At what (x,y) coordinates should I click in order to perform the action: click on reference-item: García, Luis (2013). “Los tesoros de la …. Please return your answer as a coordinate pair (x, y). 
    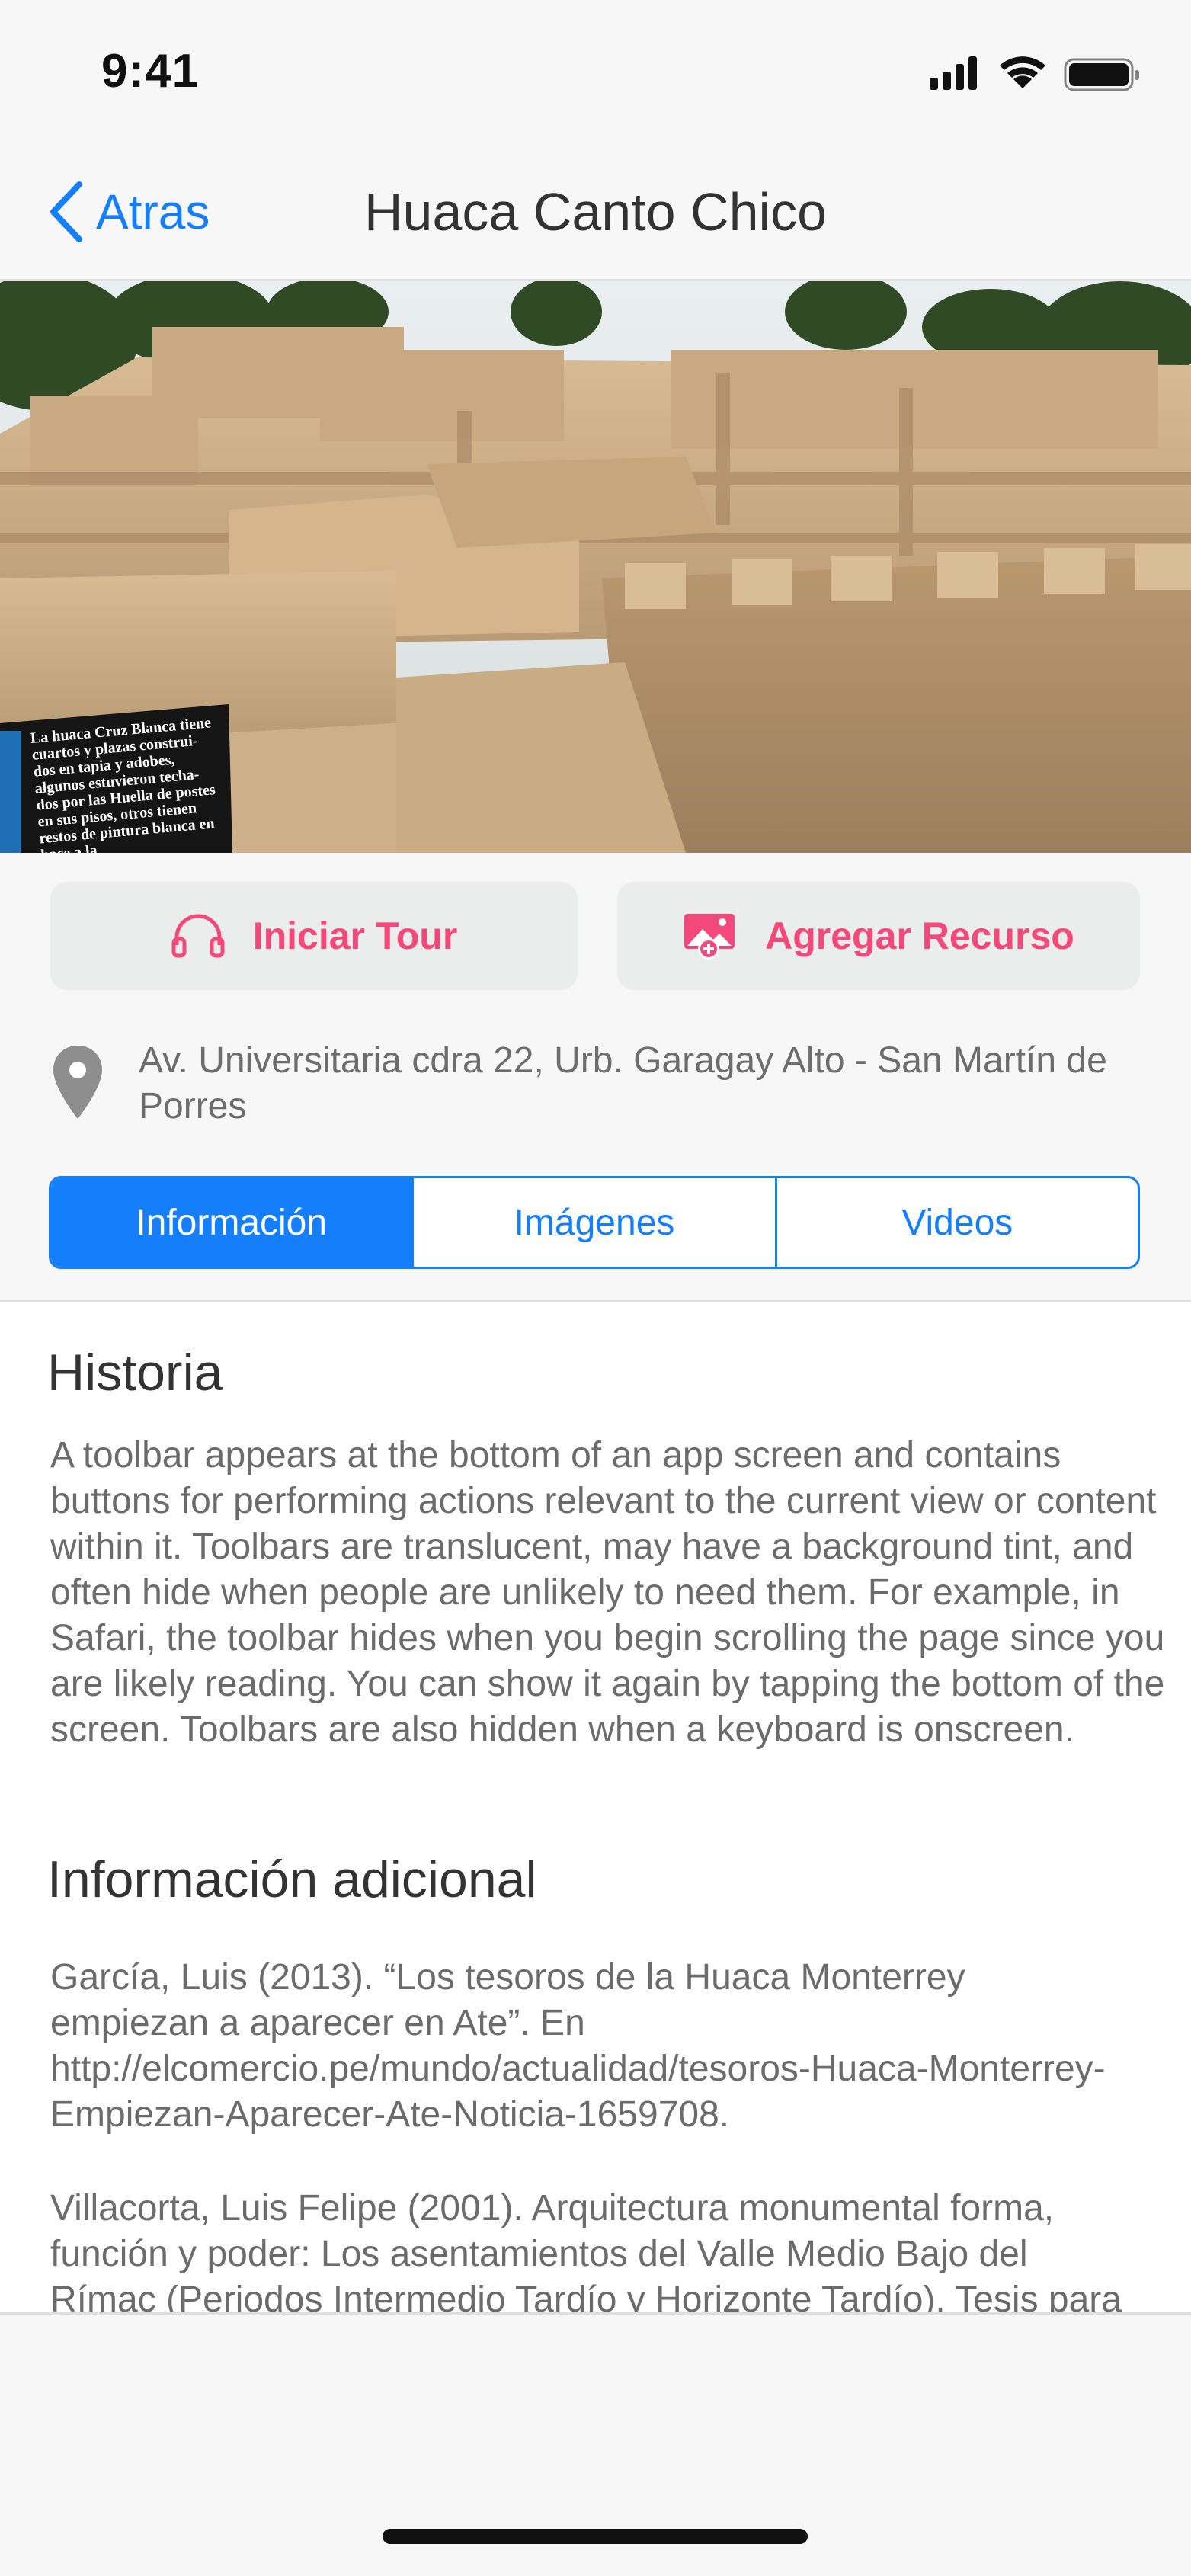
    Looking at the image, I should click on (578, 2046).